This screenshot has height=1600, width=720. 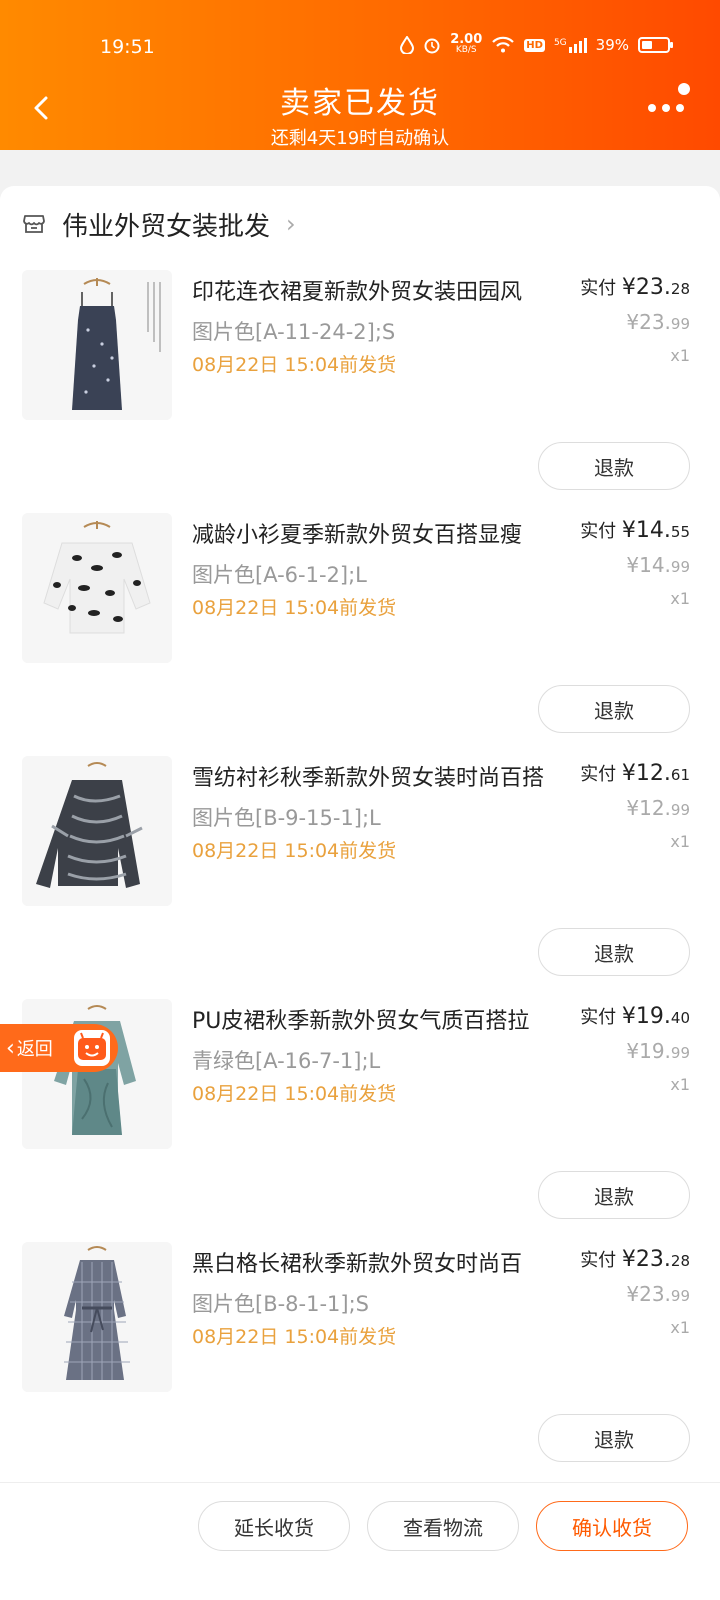 I want to click on auto-confirm-countdown: 还剩4天19时自动确认, so click(x=360, y=138).